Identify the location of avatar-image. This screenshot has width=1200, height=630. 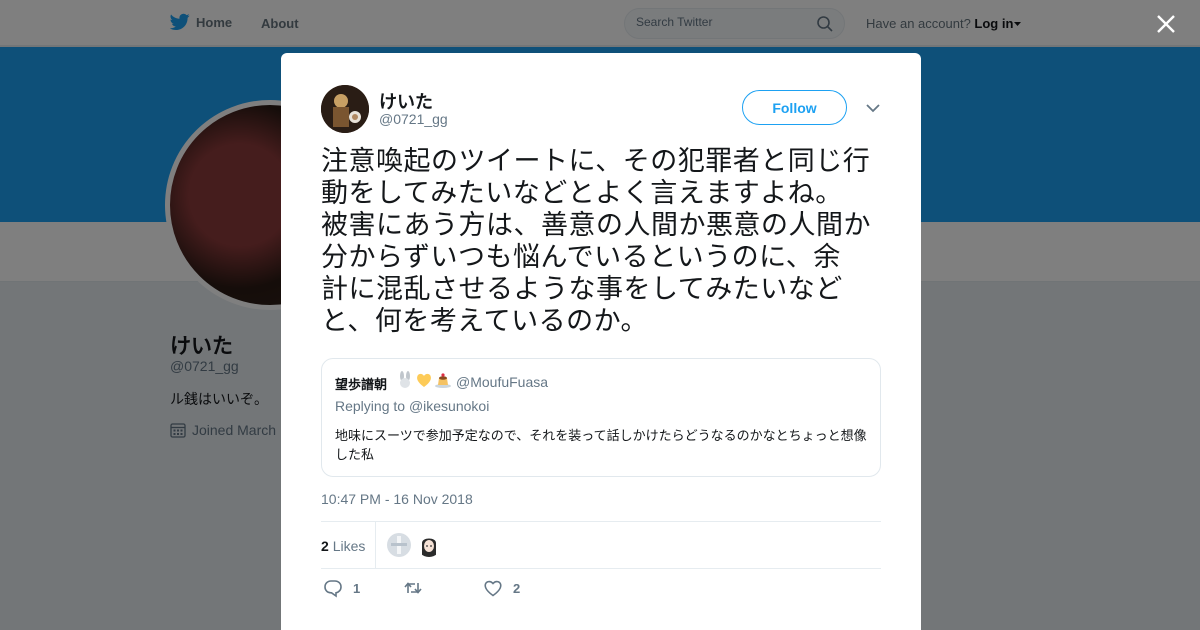
(345, 109).